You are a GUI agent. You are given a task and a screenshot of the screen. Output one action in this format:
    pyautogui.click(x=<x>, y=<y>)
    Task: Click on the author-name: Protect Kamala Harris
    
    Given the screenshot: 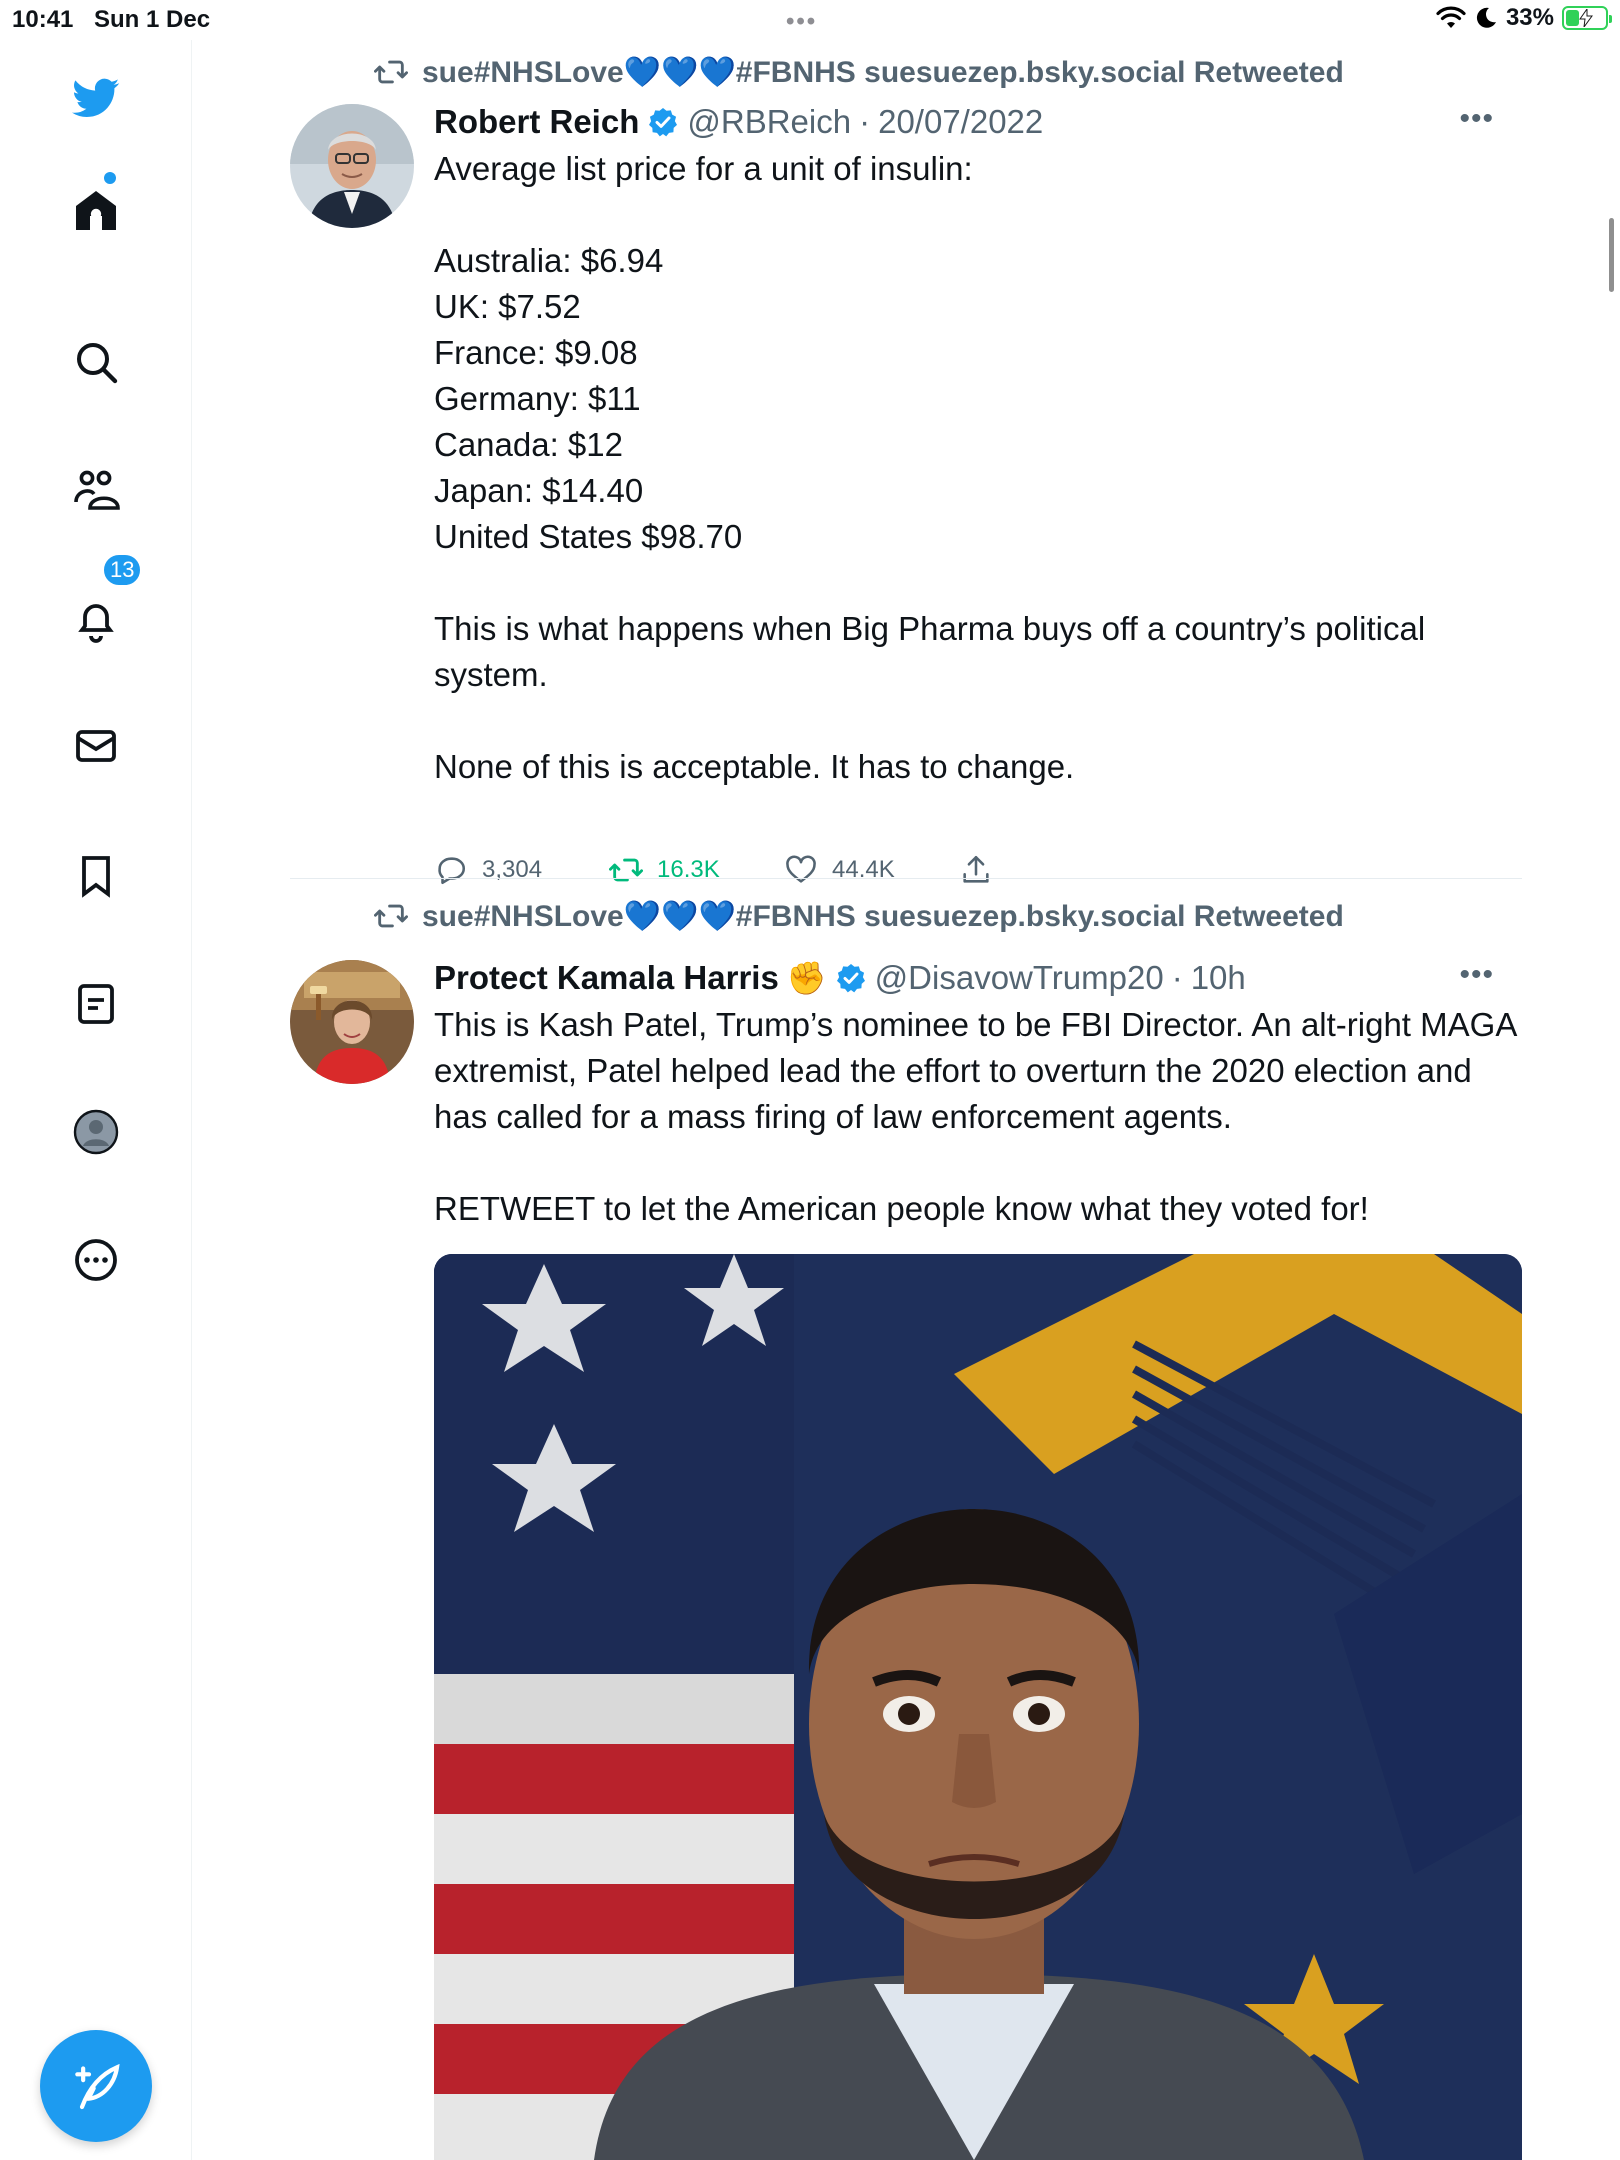 What is the action you would take?
    pyautogui.click(x=606, y=978)
    